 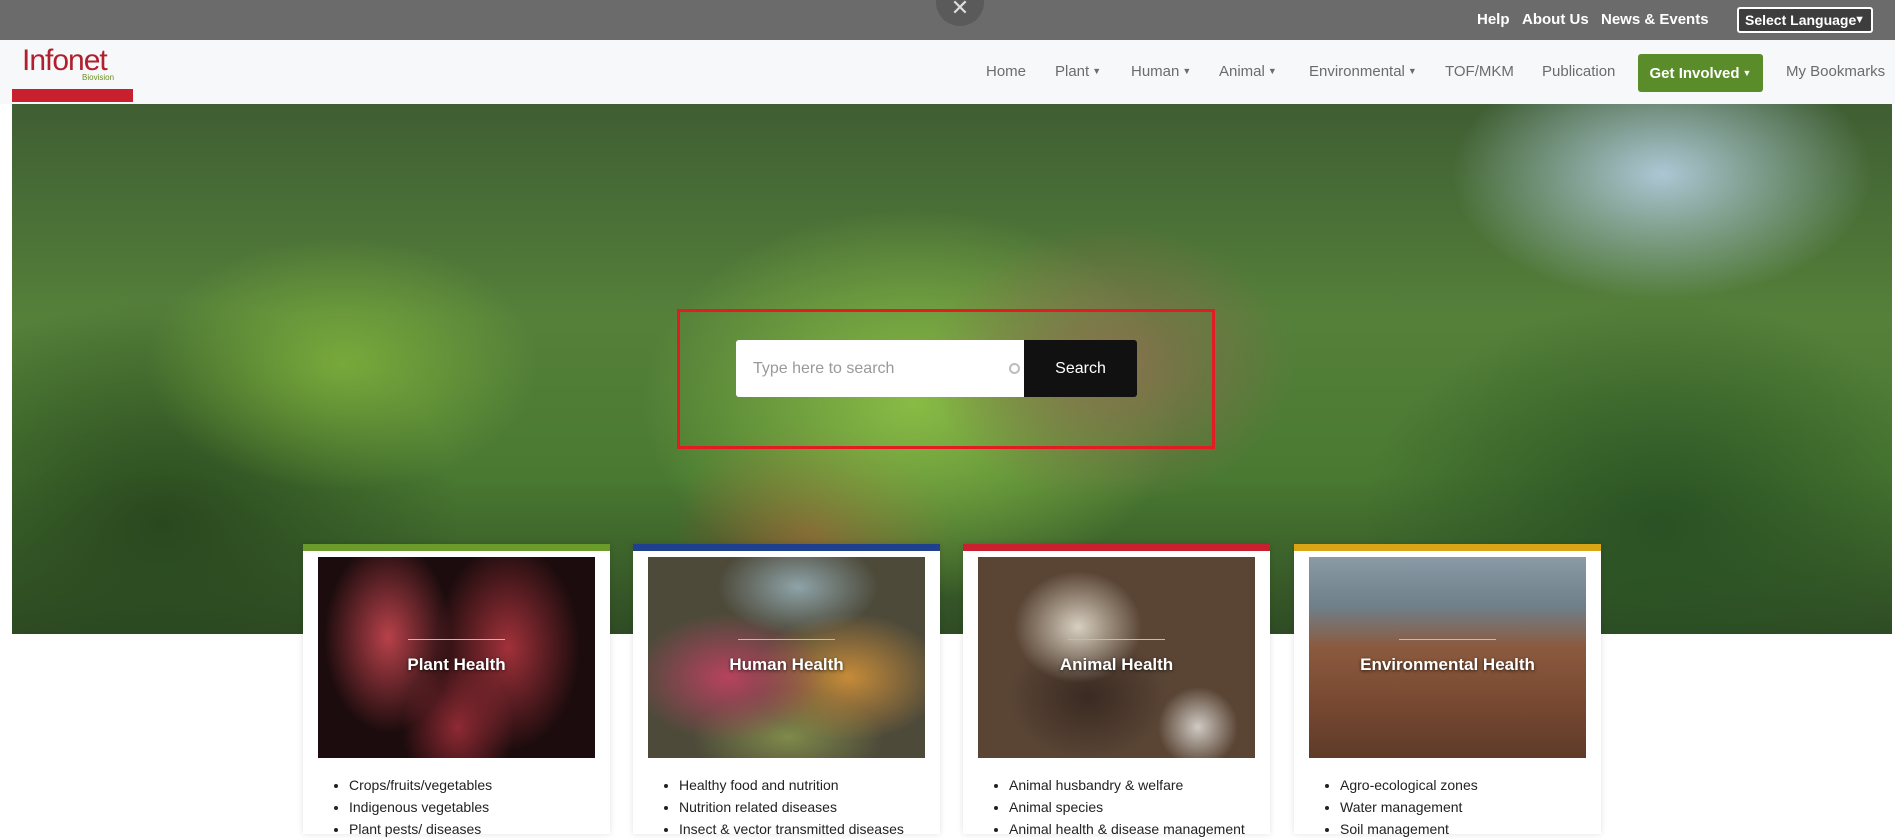 What do you see at coordinates (1080, 368) in the screenshot?
I see `search-button: Search` at bounding box center [1080, 368].